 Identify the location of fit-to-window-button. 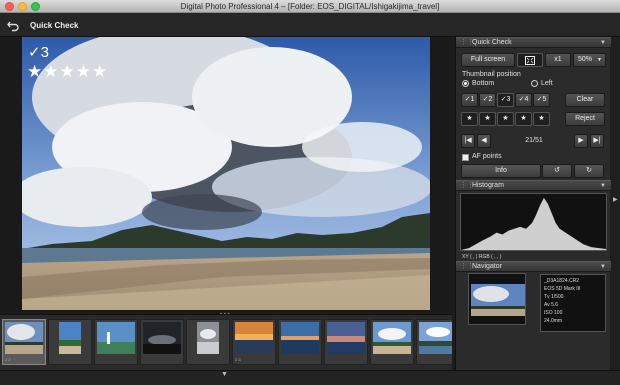
(530, 60).